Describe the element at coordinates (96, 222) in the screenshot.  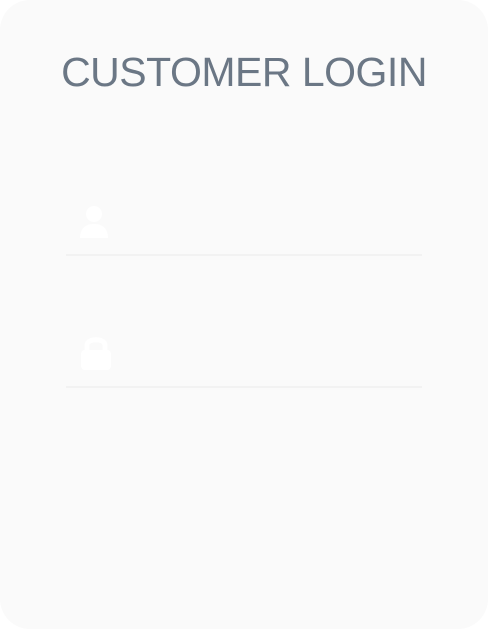
I see `user-icon` at that location.